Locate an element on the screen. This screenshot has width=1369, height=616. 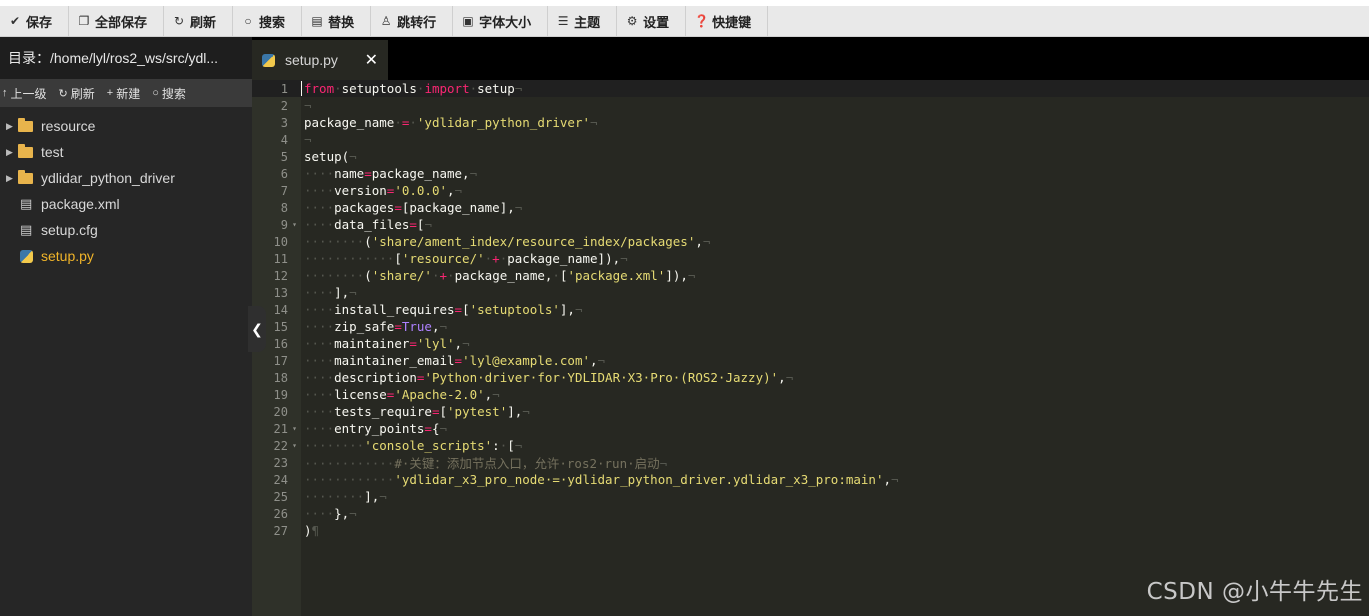
toolbar-button-6: ▣ 字体大小 is located at coordinates (501, 21).